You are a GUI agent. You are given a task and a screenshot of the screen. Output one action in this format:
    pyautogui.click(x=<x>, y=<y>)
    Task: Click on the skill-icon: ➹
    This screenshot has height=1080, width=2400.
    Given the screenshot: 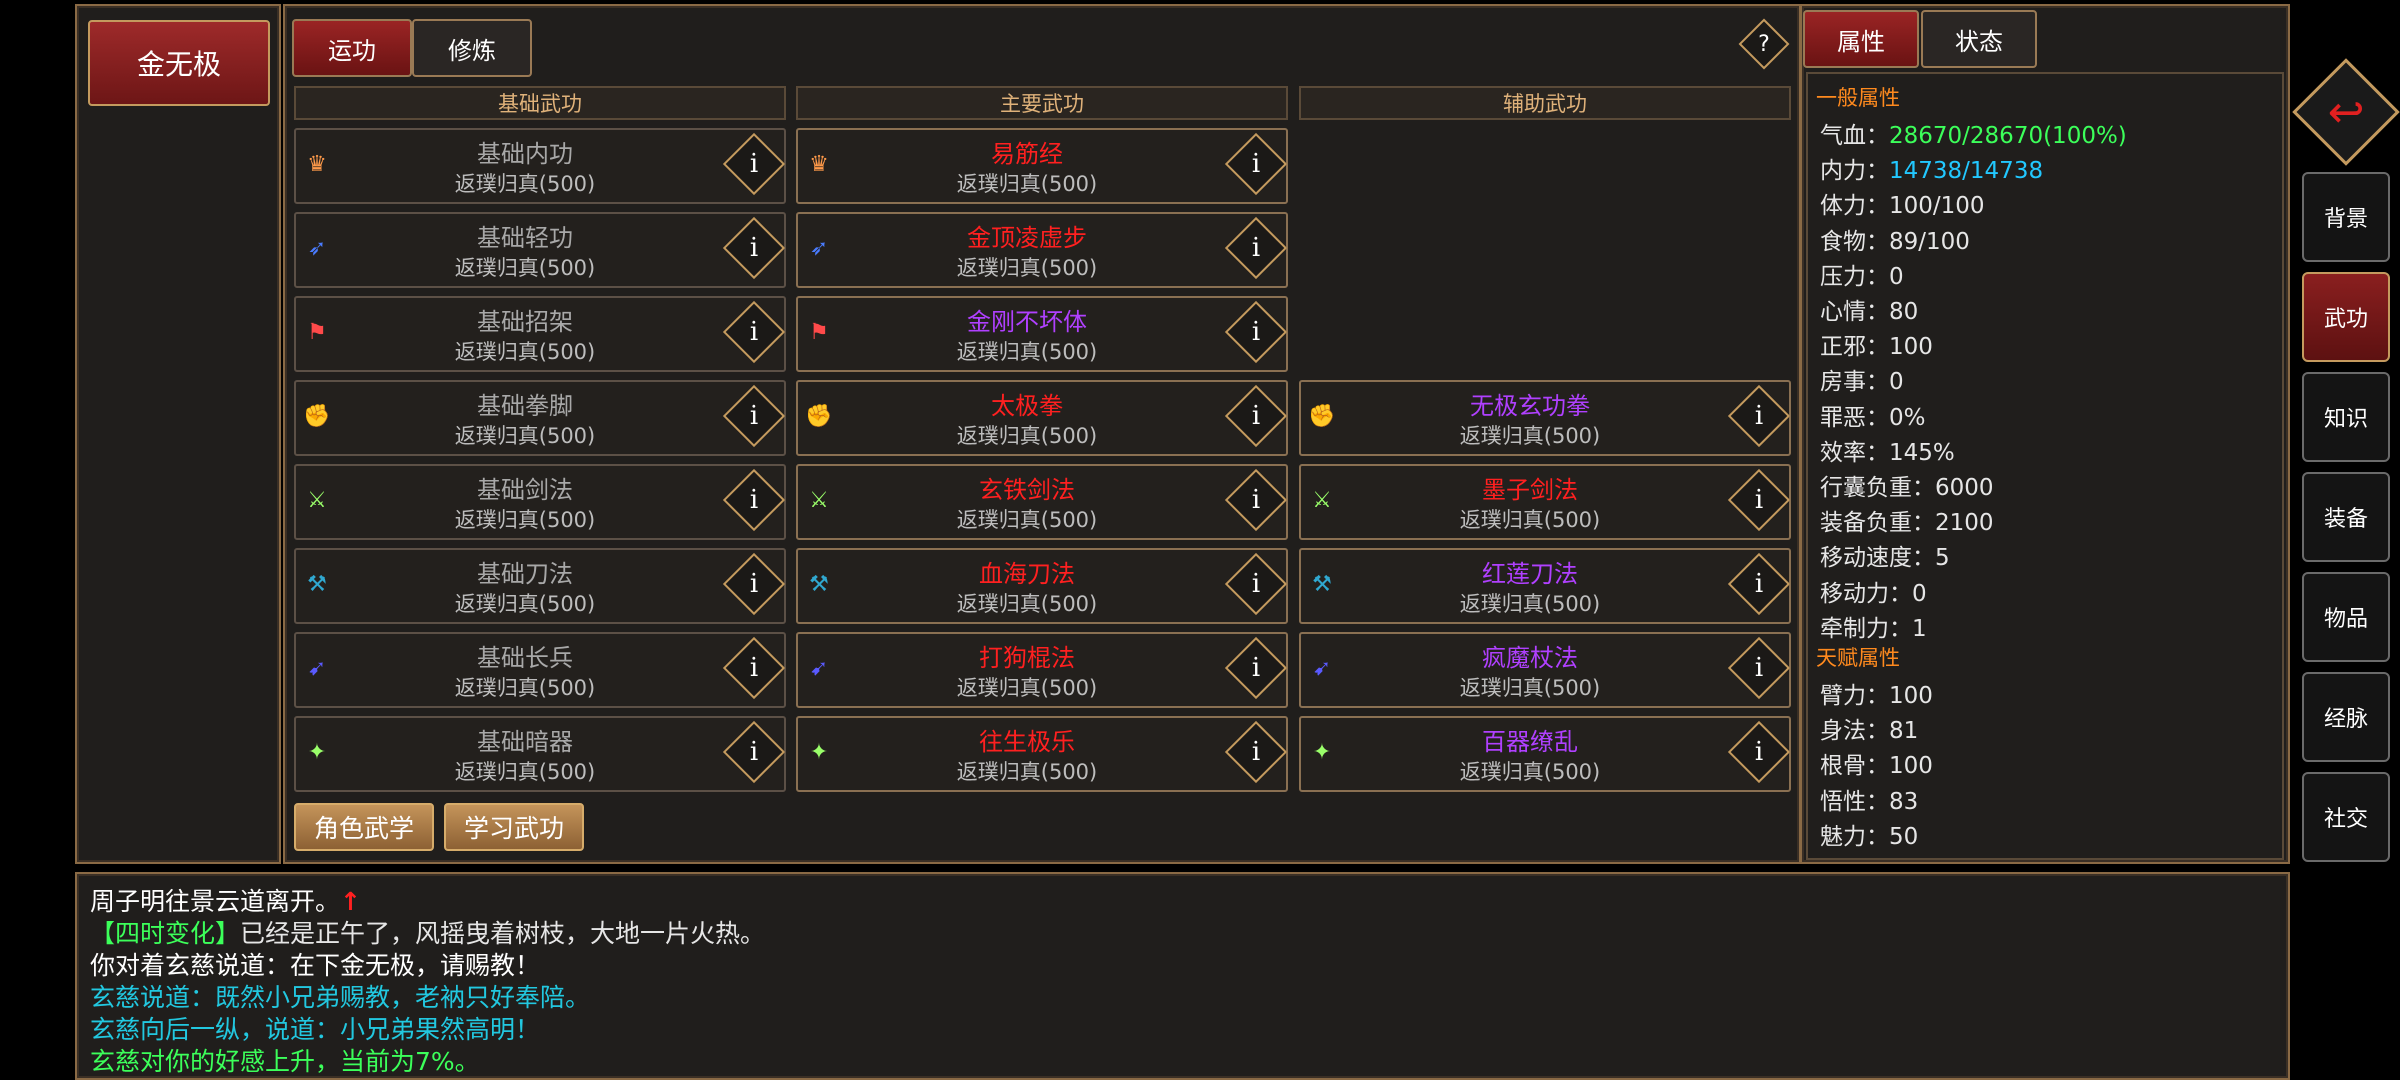 What is the action you would take?
    pyautogui.click(x=1322, y=668)
    